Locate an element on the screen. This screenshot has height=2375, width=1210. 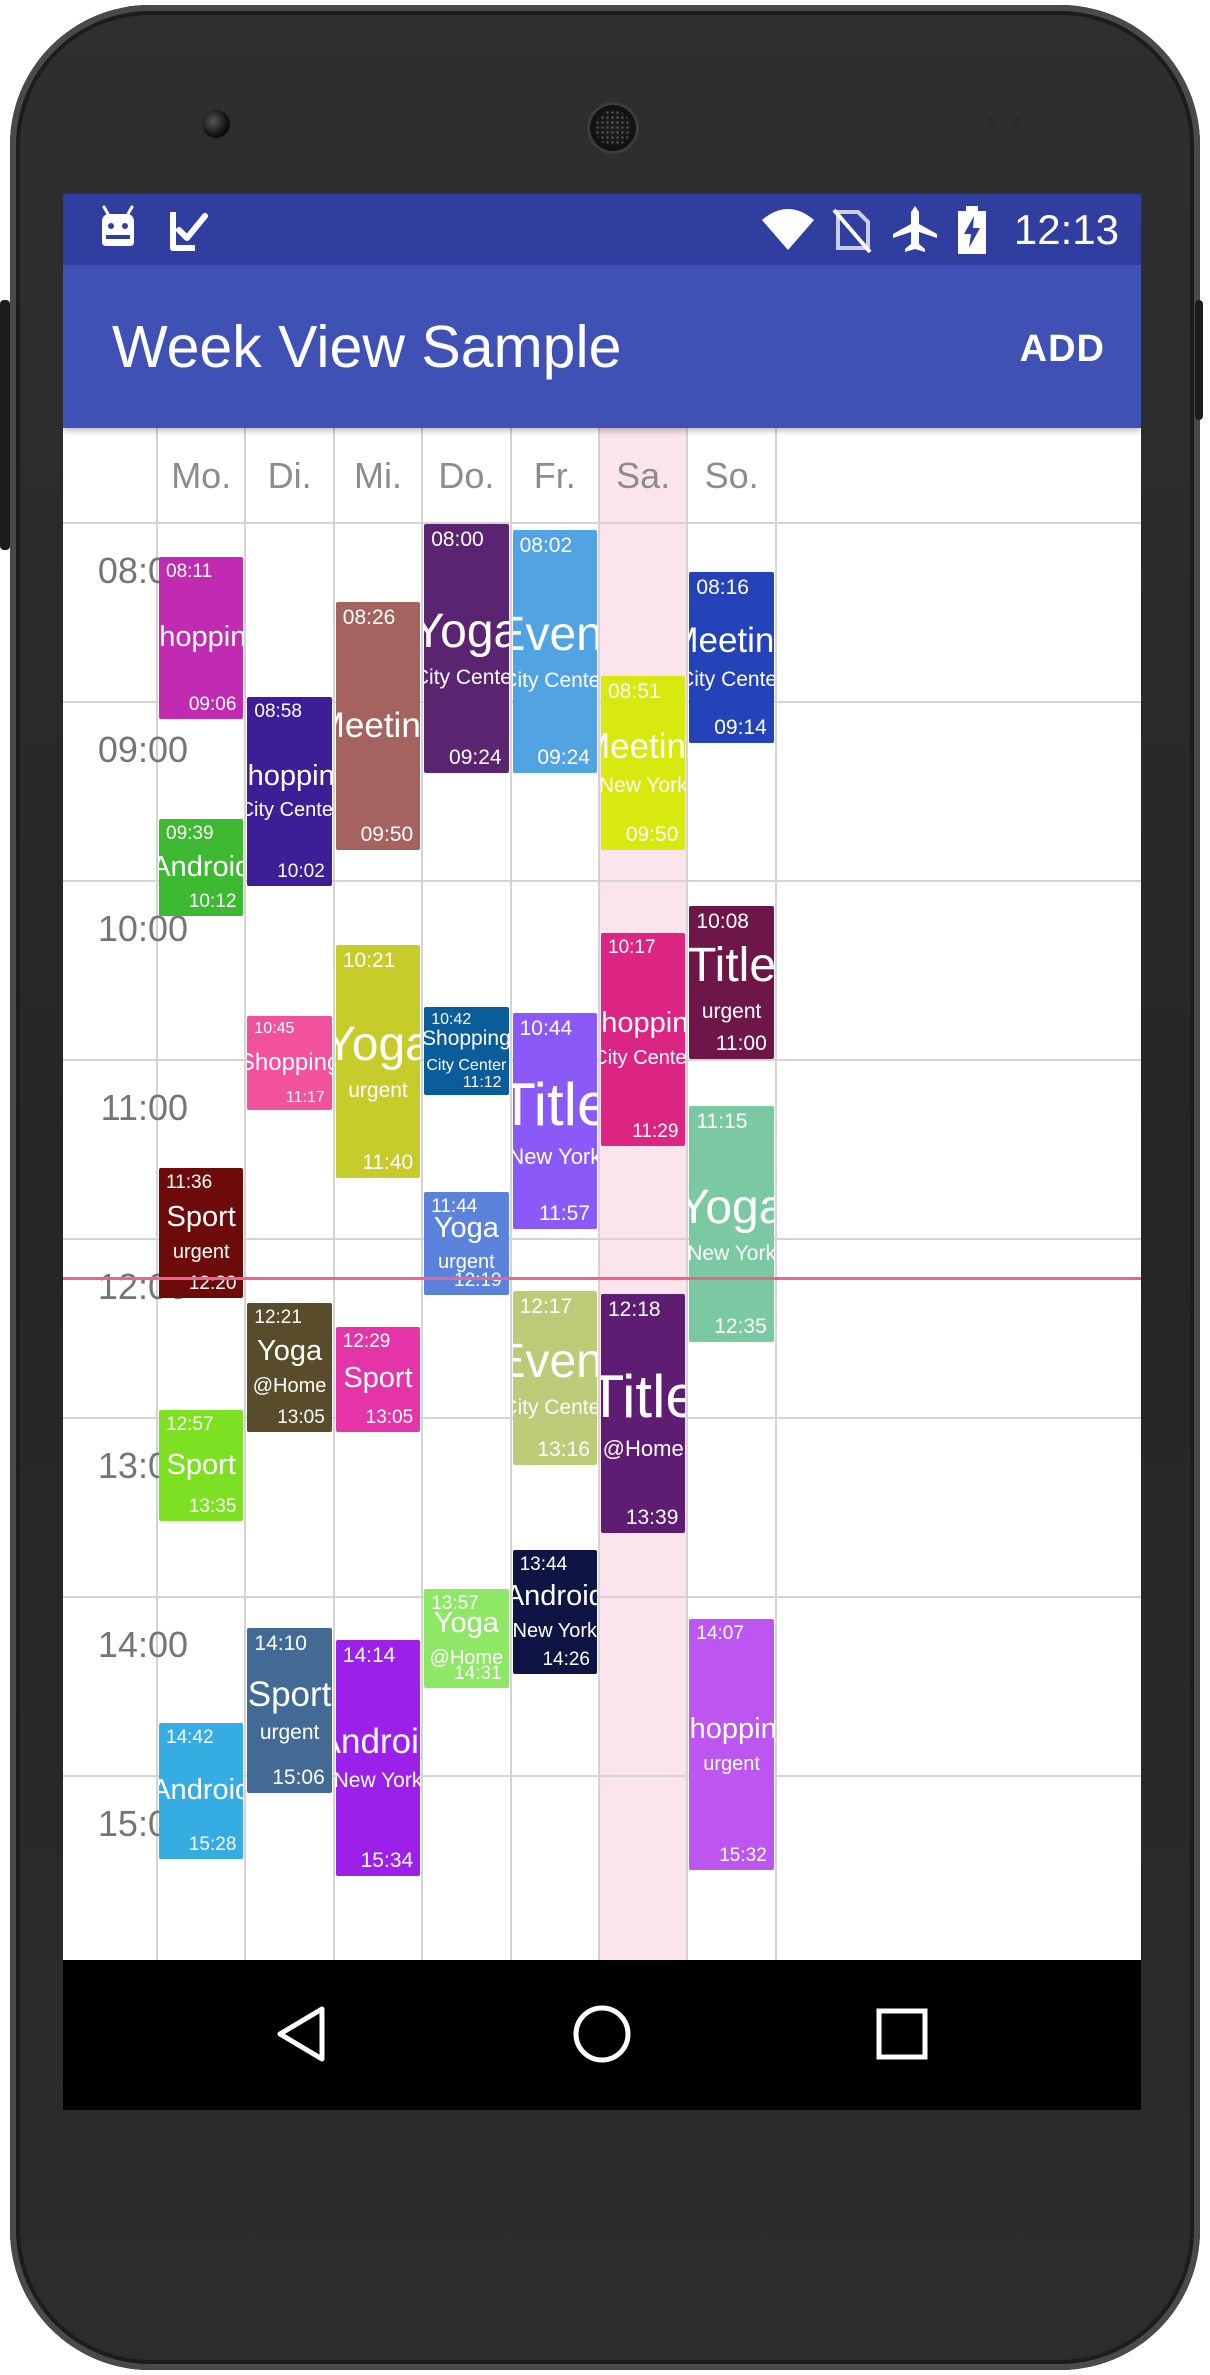
day-label-4: Fr. is located at coordinates (555, 475).